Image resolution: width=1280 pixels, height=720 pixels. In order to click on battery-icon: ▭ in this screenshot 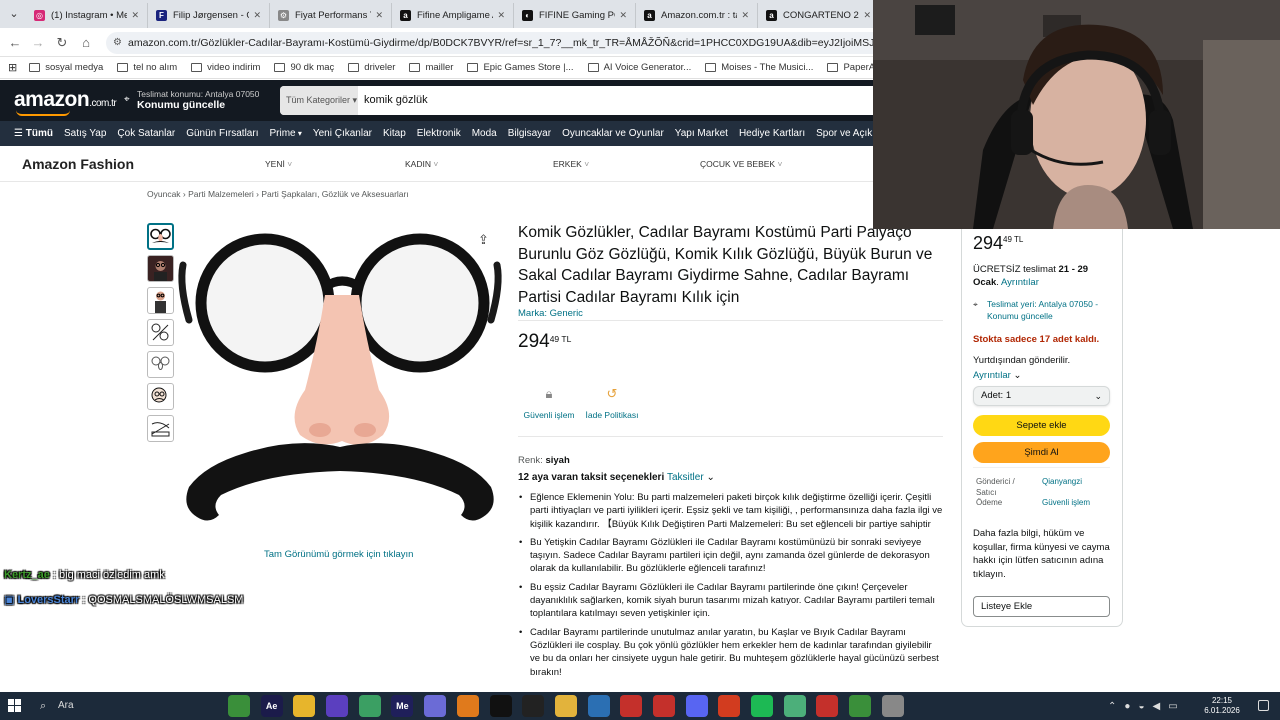, I will do `click(1172, 706)`.